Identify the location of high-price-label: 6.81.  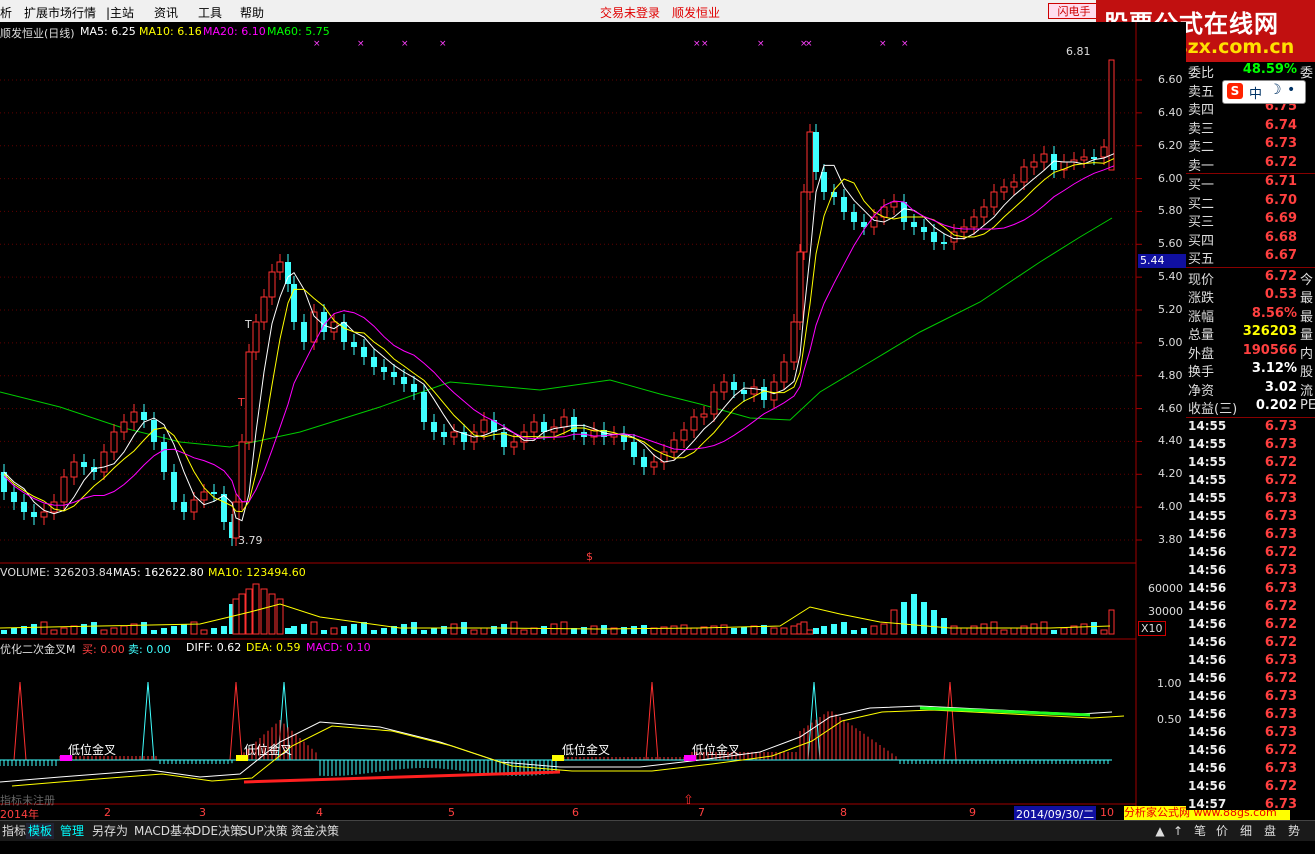
(1078, 51).